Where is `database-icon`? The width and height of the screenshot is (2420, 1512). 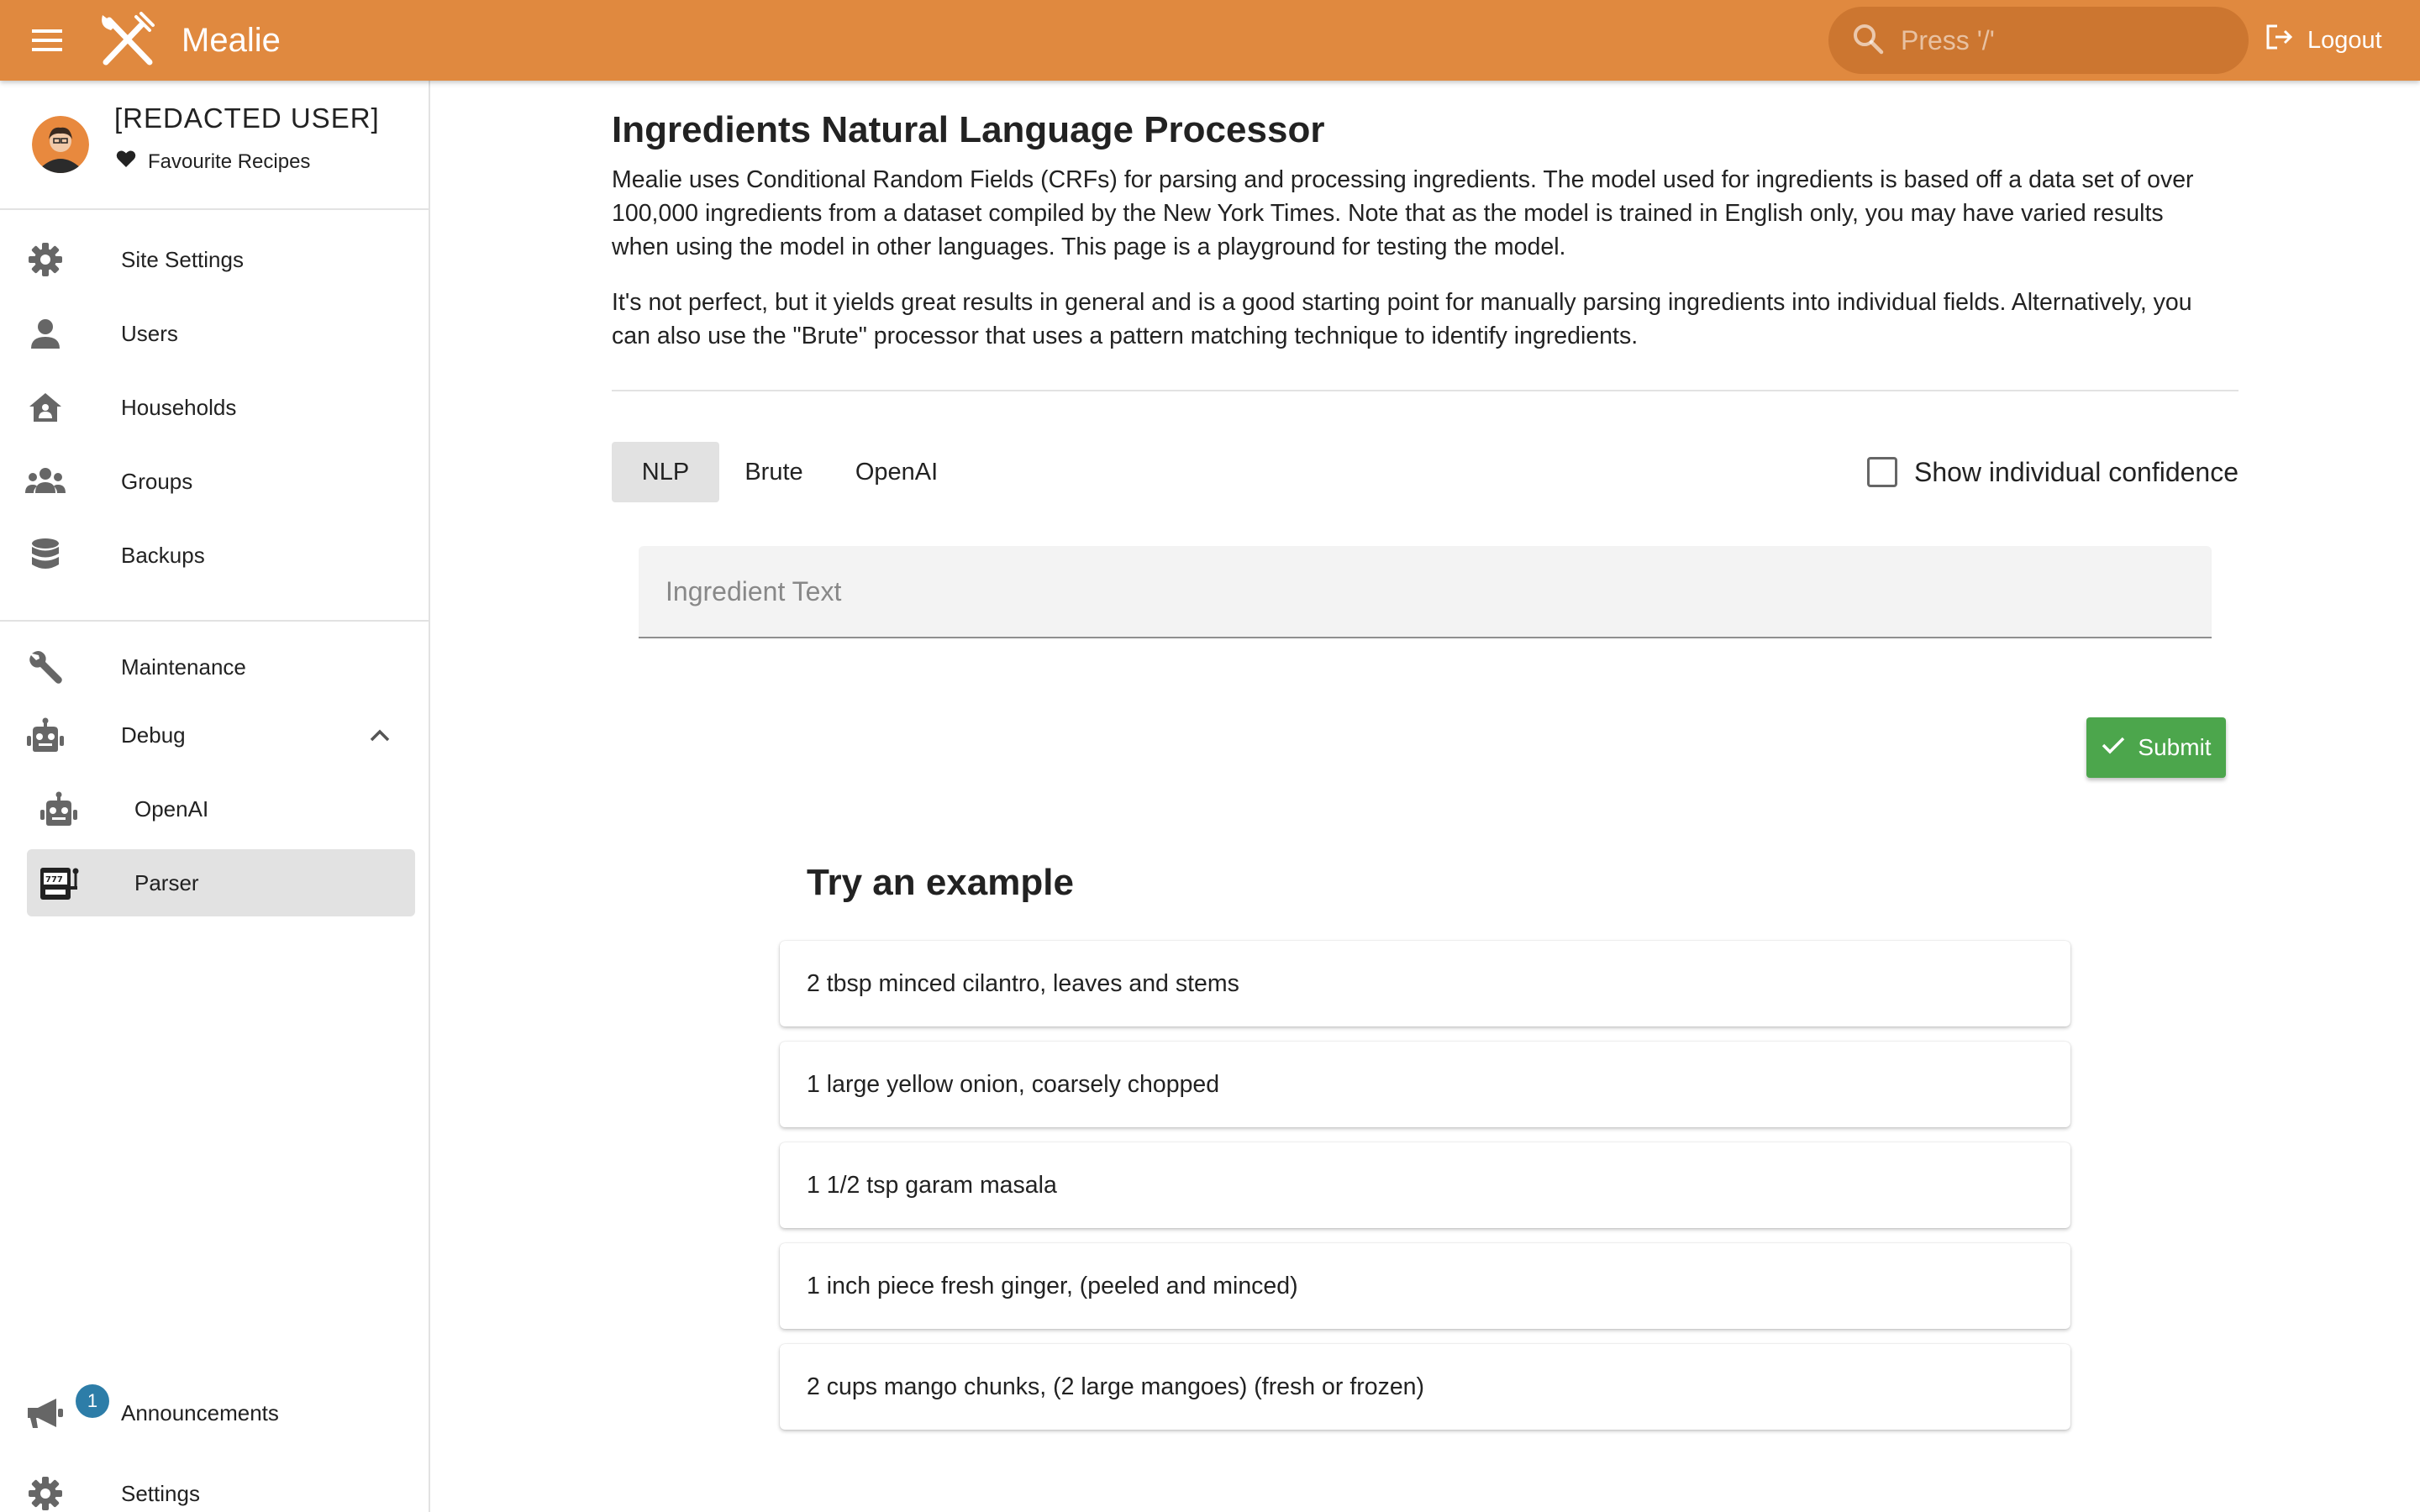
database-icon is located at coordinates (45, 555).